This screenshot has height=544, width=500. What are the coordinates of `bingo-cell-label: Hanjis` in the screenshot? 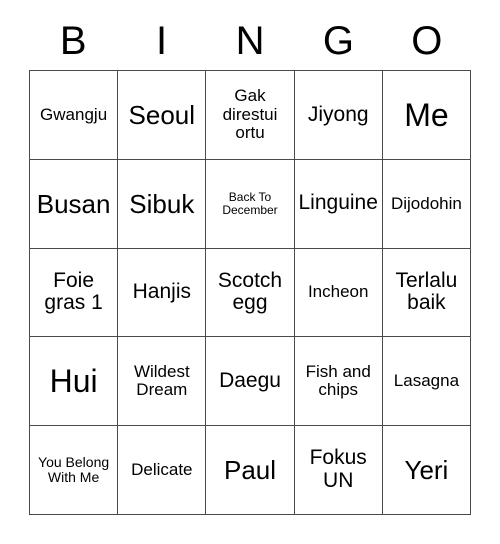 It's located at (161, 292).